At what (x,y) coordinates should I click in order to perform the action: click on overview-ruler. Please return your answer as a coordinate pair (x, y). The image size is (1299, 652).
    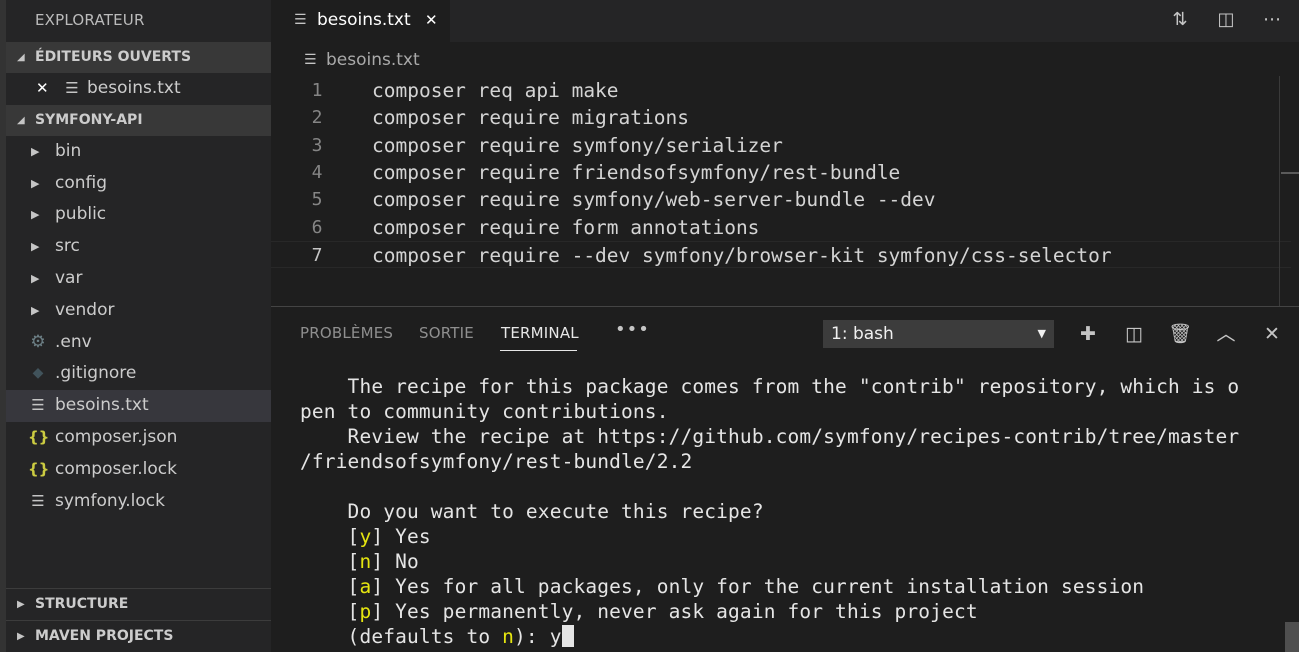
    Looking at the image, I should click on (1279, 191).